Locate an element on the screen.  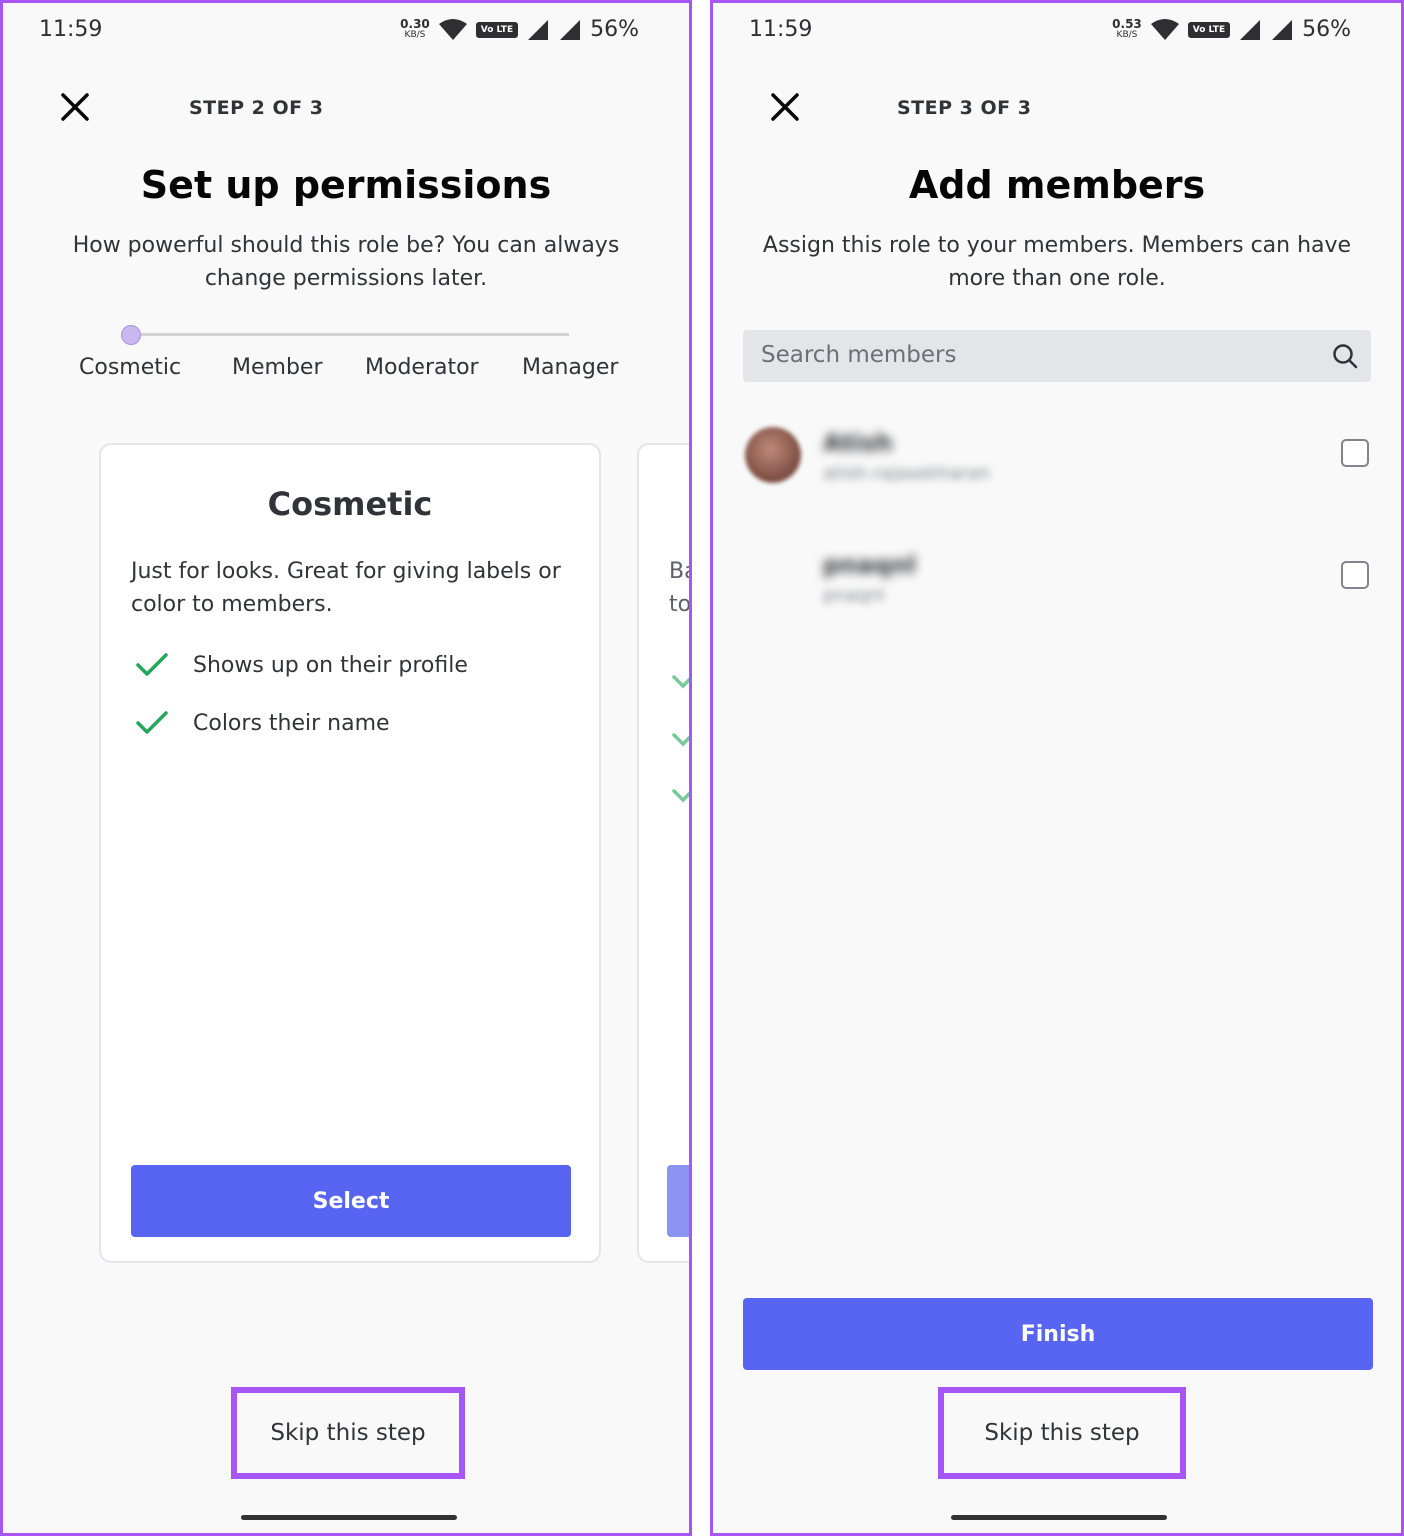
network-speed-value: 0.30 is located at coordinates (415, 23).